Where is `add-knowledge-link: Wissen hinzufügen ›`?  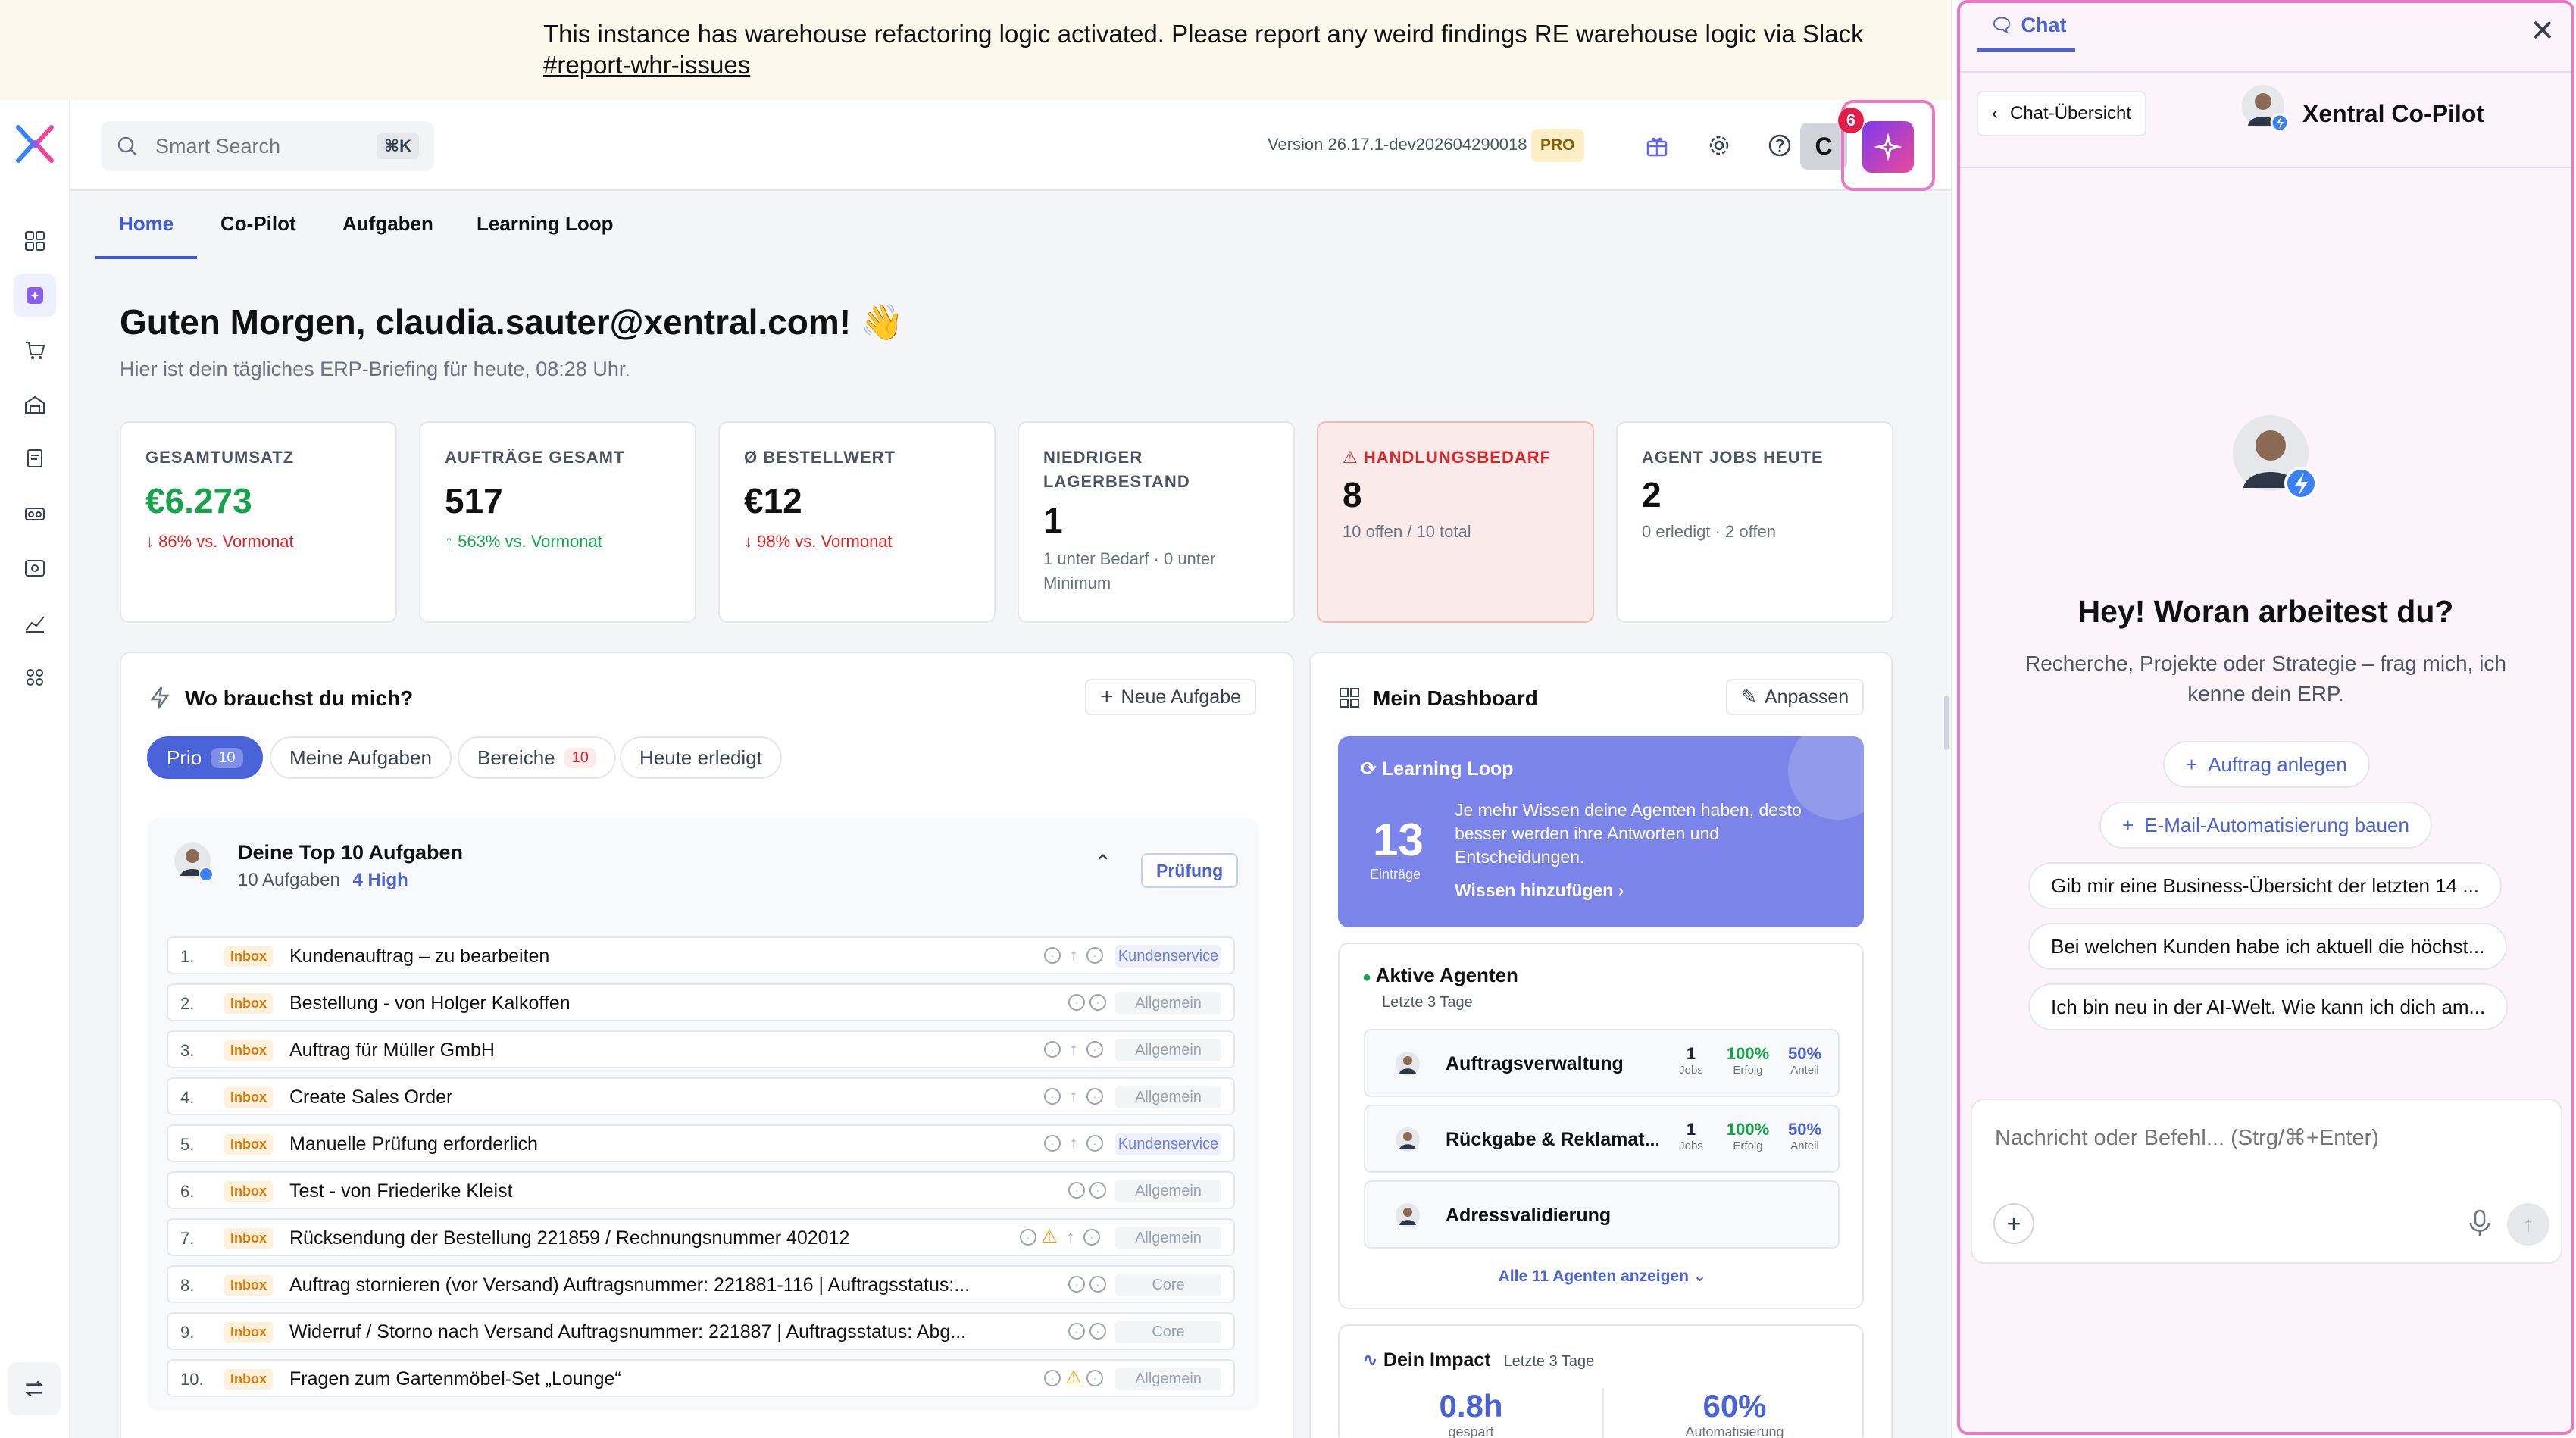 add-knowledge-link: Wissen hinzufügen › is located at coordinates (1540, 890).